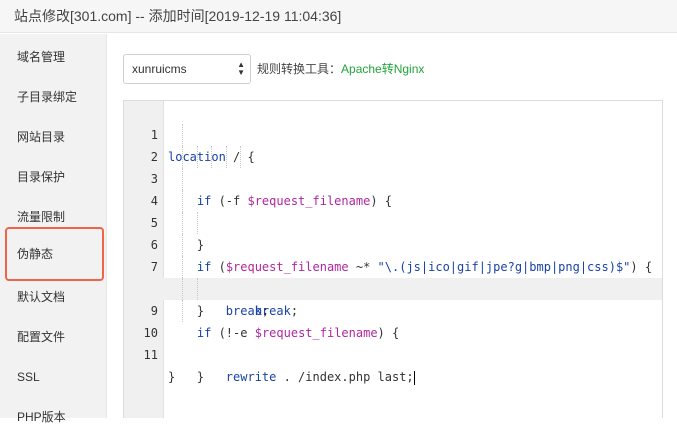 This screenshot has width=677, height=437. Describe the element at coordinates (150, 355) in the screenshot. I see `line-number: 11` at that location.